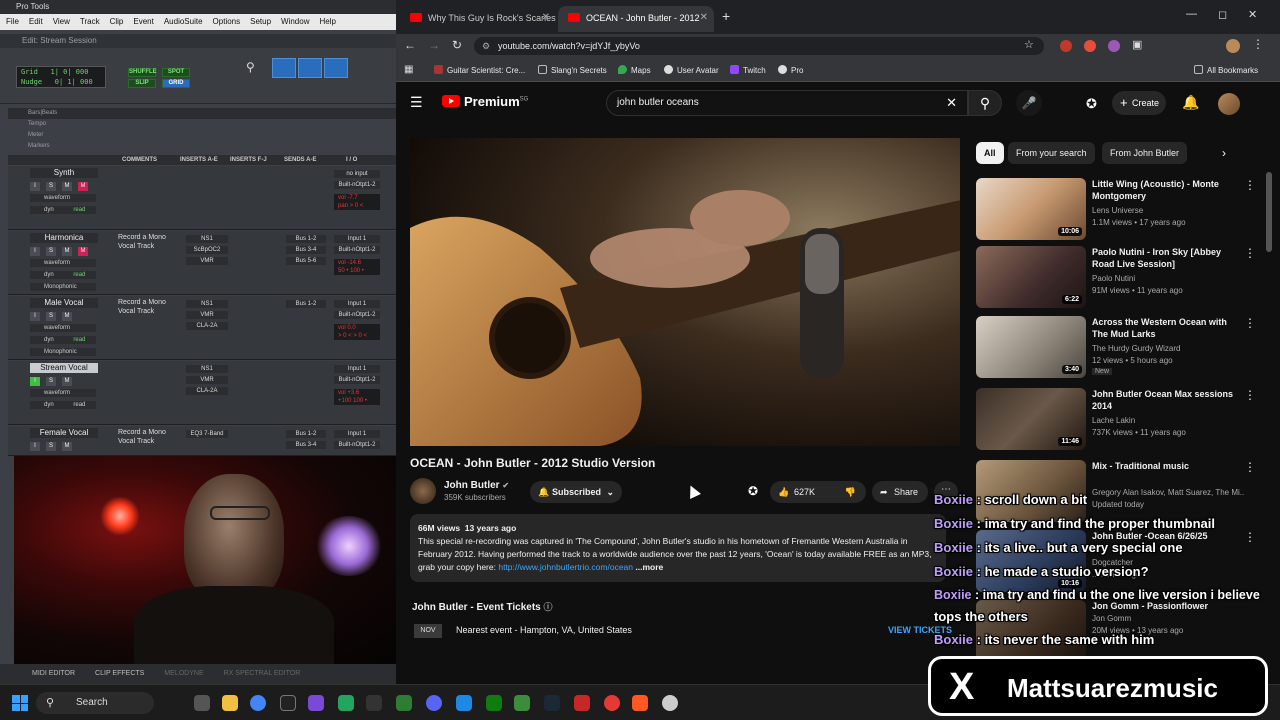  I want to click on minimize-icon: —, so click(1191, 14).